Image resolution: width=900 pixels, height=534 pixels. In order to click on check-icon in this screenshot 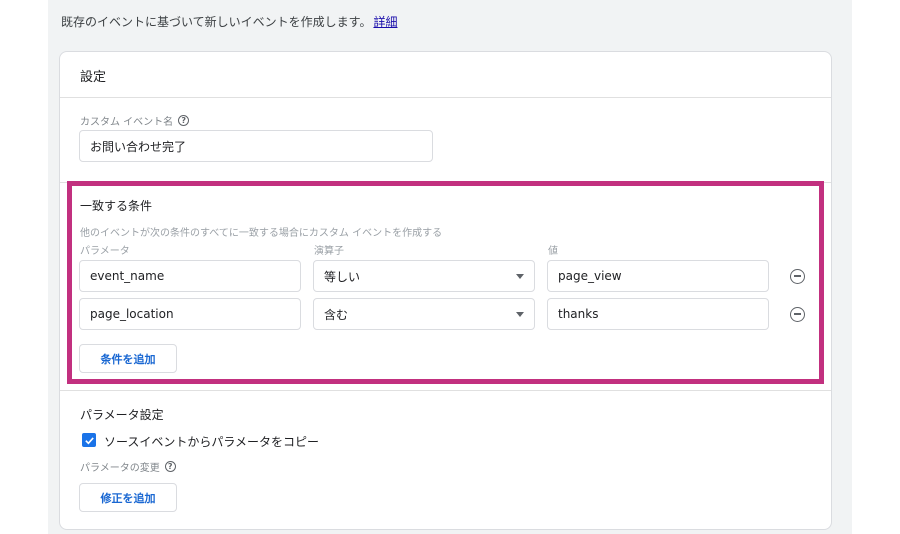, I will do `click(89, 440)`.